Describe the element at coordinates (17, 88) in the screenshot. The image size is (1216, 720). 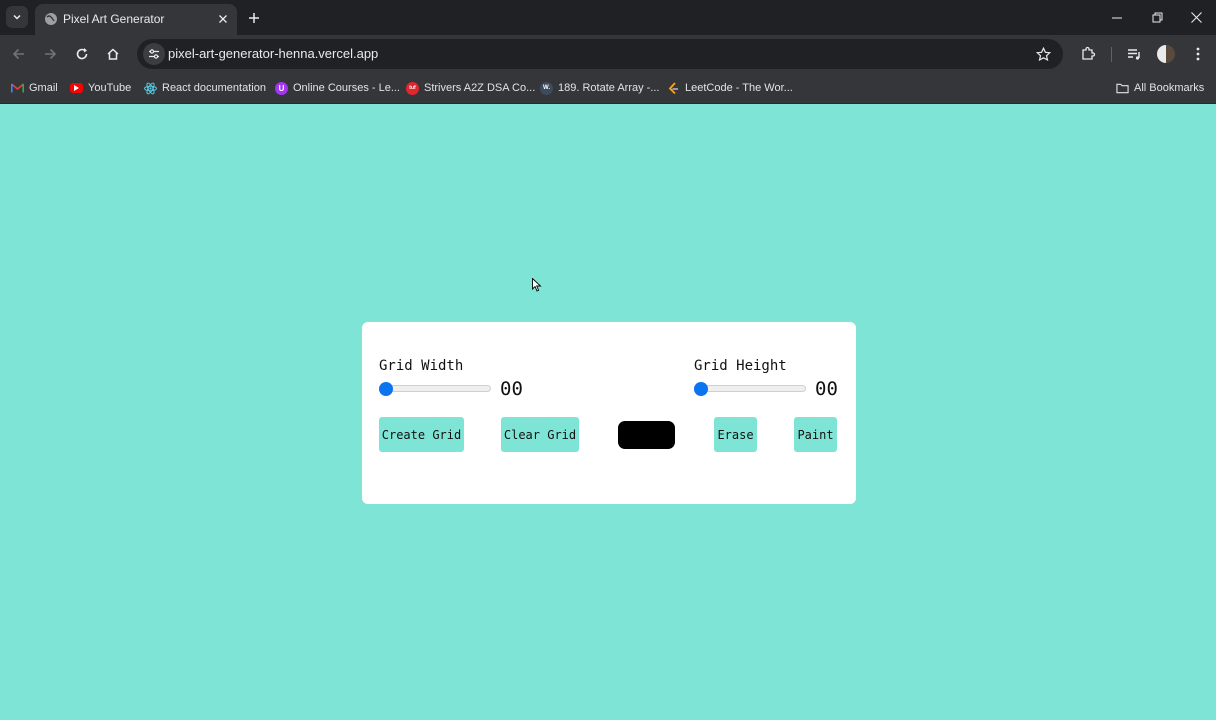
I see `gmail-icon` at that location.